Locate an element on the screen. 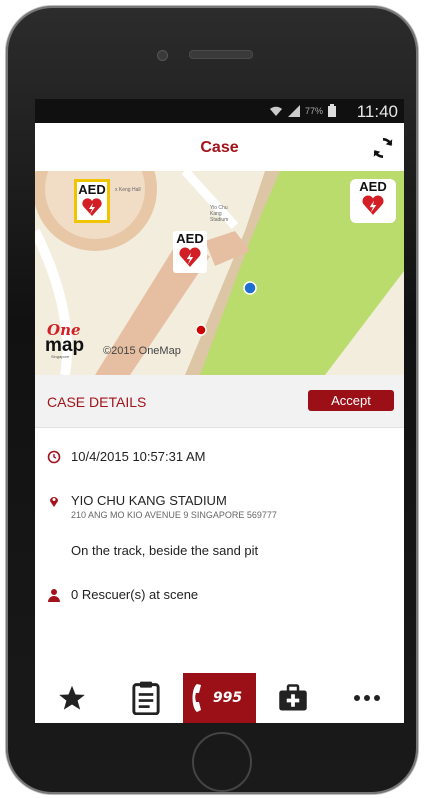  tab-more is located at coordinates (367, 698).